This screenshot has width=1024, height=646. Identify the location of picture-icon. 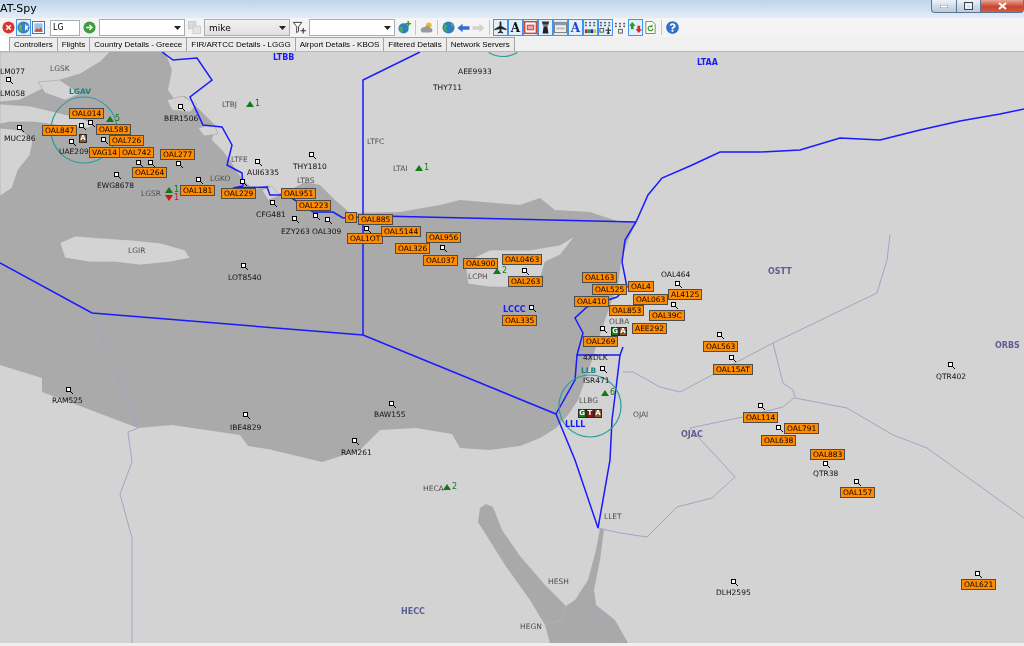
(38, 27).